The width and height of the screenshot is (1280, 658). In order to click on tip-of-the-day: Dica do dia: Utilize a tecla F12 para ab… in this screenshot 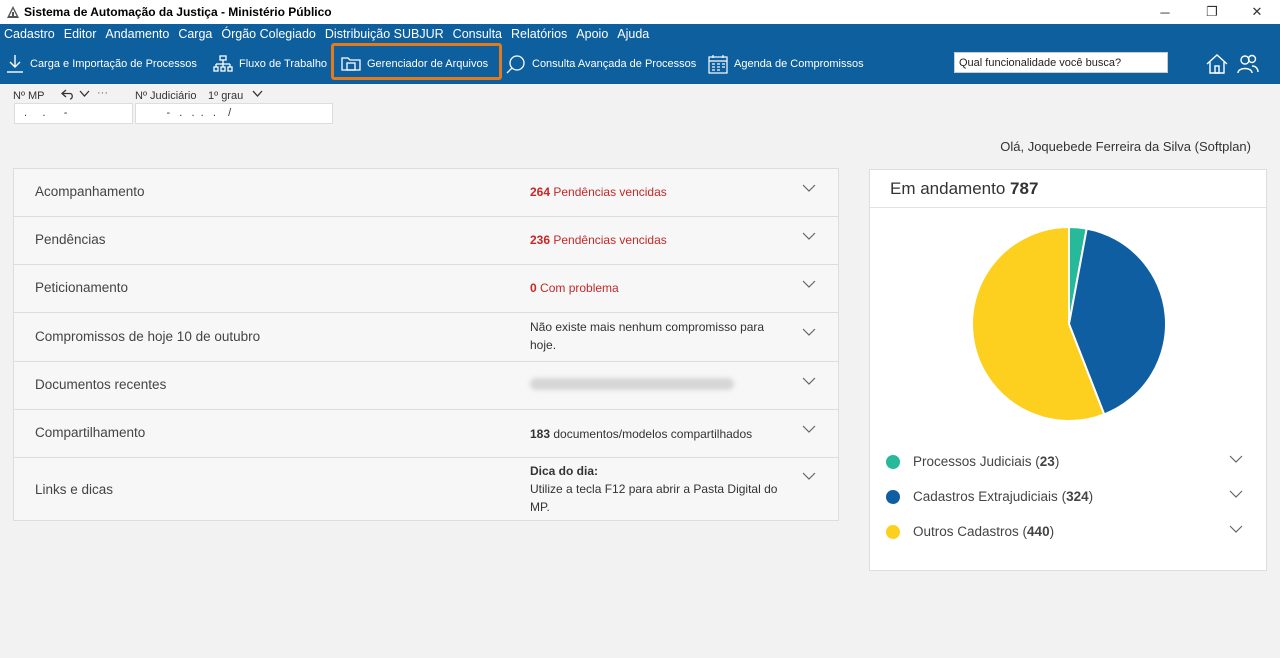, I will do `click(655, 489)`.